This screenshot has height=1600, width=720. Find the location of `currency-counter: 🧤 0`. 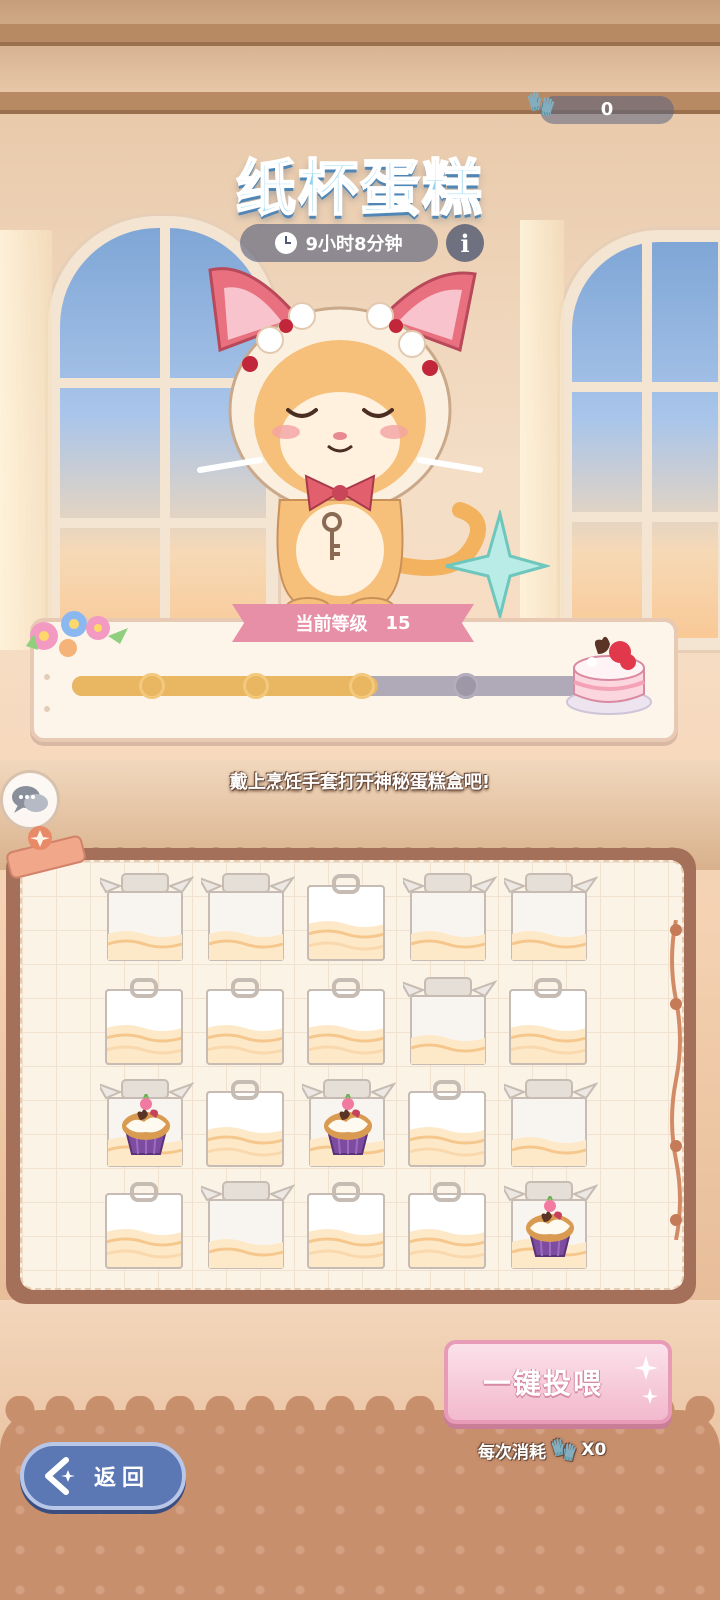

currency-counter: 🧤 0 is located at coordinates (600, 107).